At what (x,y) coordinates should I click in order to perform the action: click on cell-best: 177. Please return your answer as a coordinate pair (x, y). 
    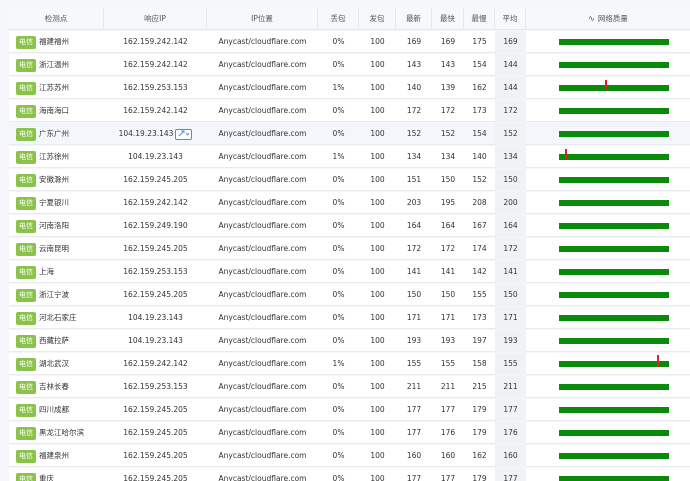
    Looking at the image, I should click on (448, 409).